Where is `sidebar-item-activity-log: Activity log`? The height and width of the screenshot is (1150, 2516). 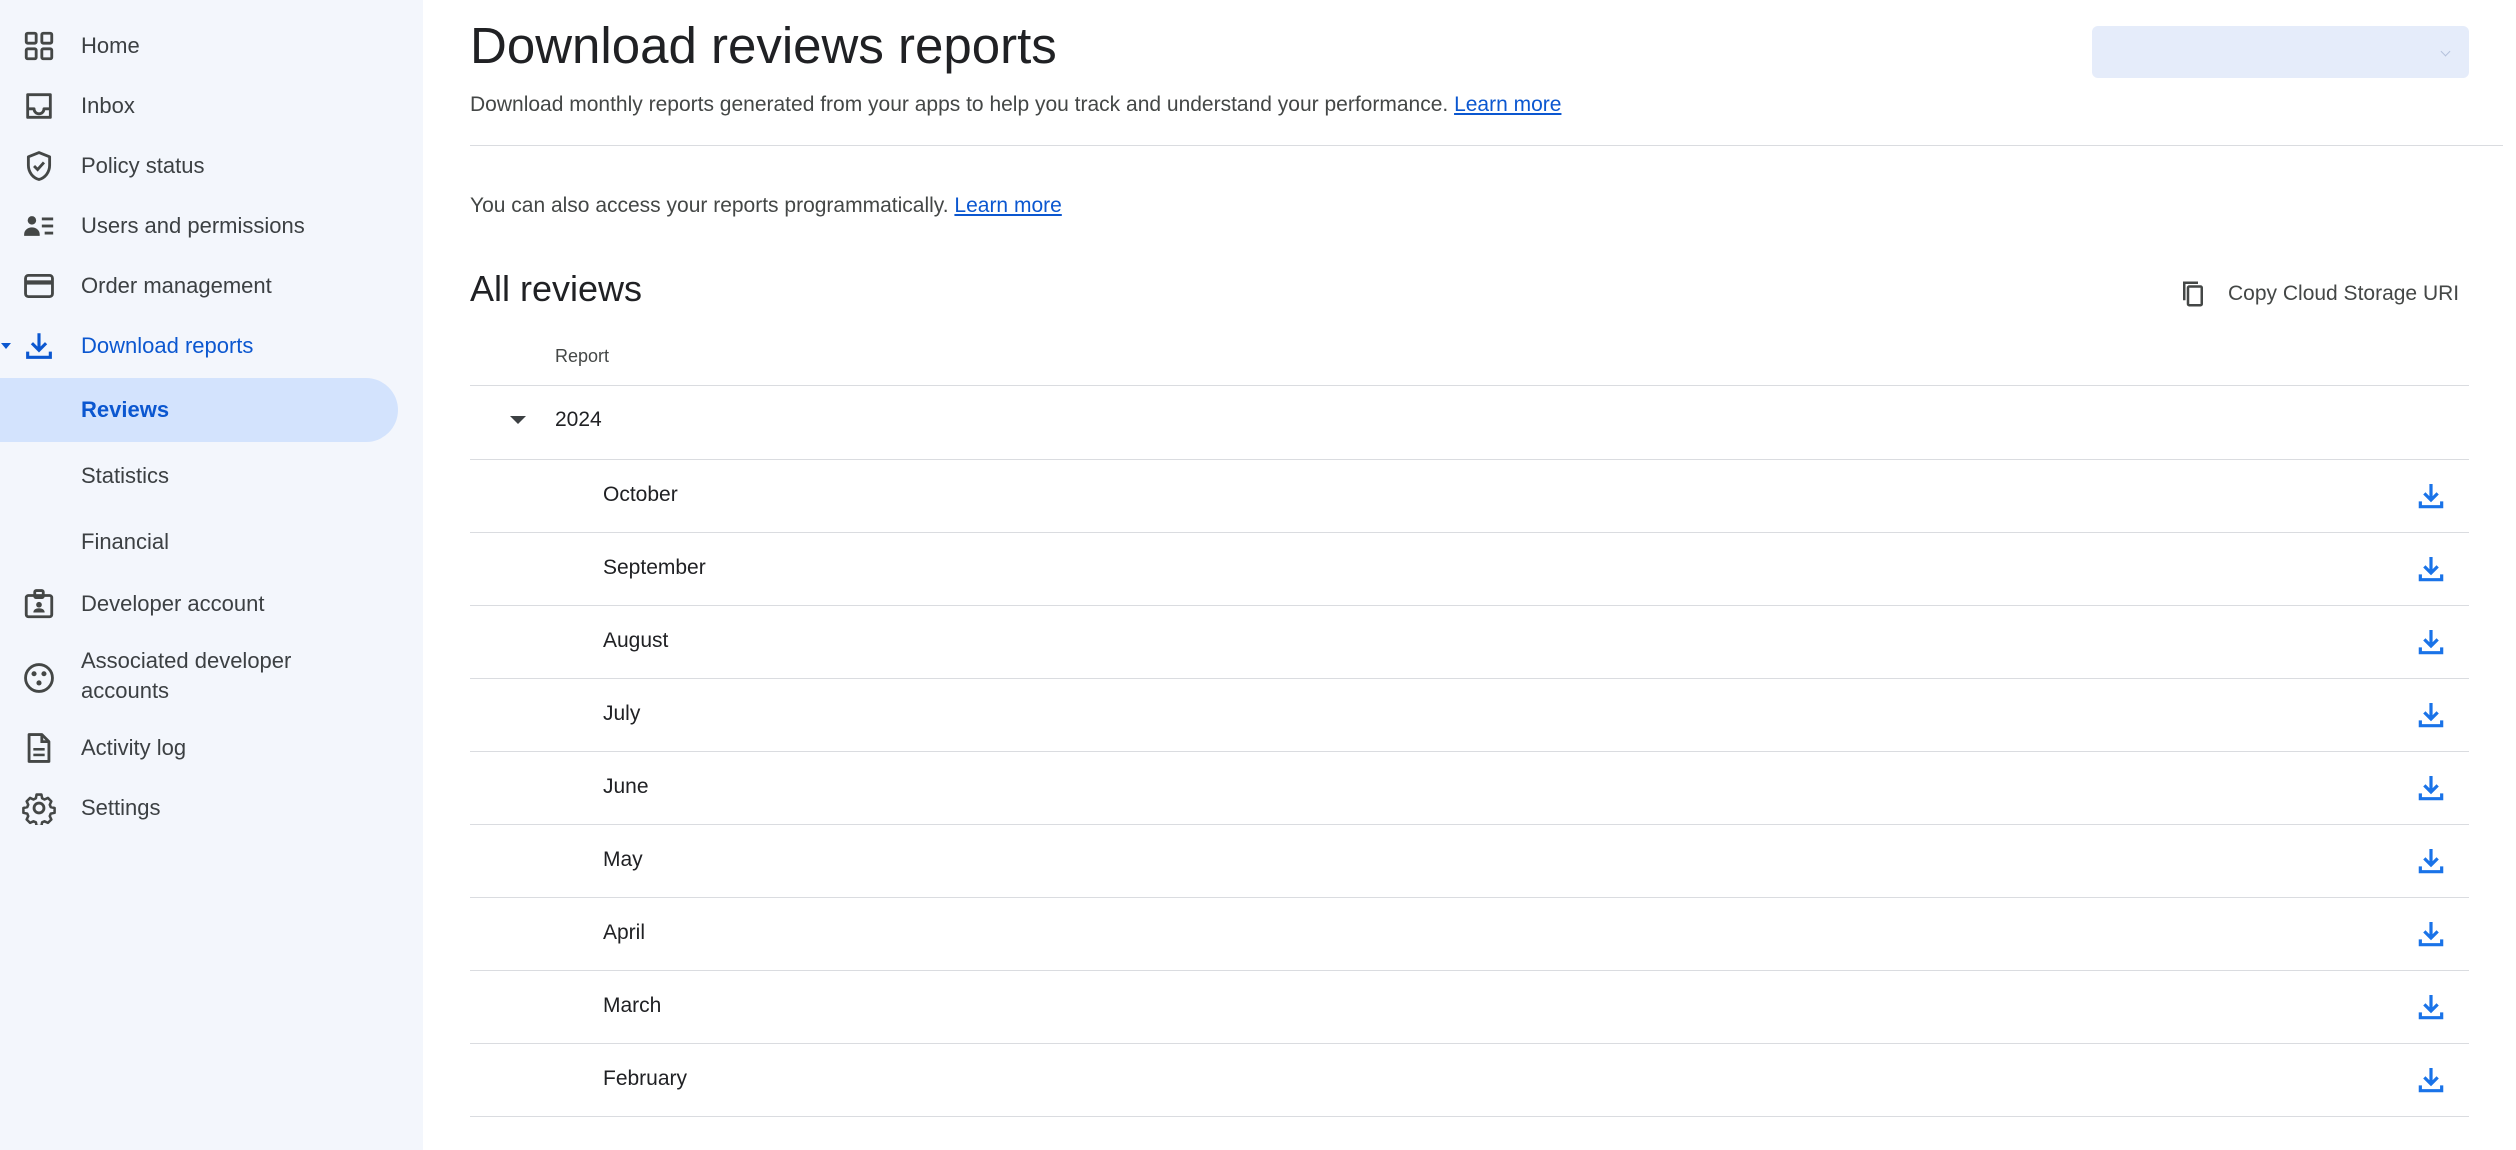 sidebar-item-activity-log: Activity log is located at coordinates (200, 748).